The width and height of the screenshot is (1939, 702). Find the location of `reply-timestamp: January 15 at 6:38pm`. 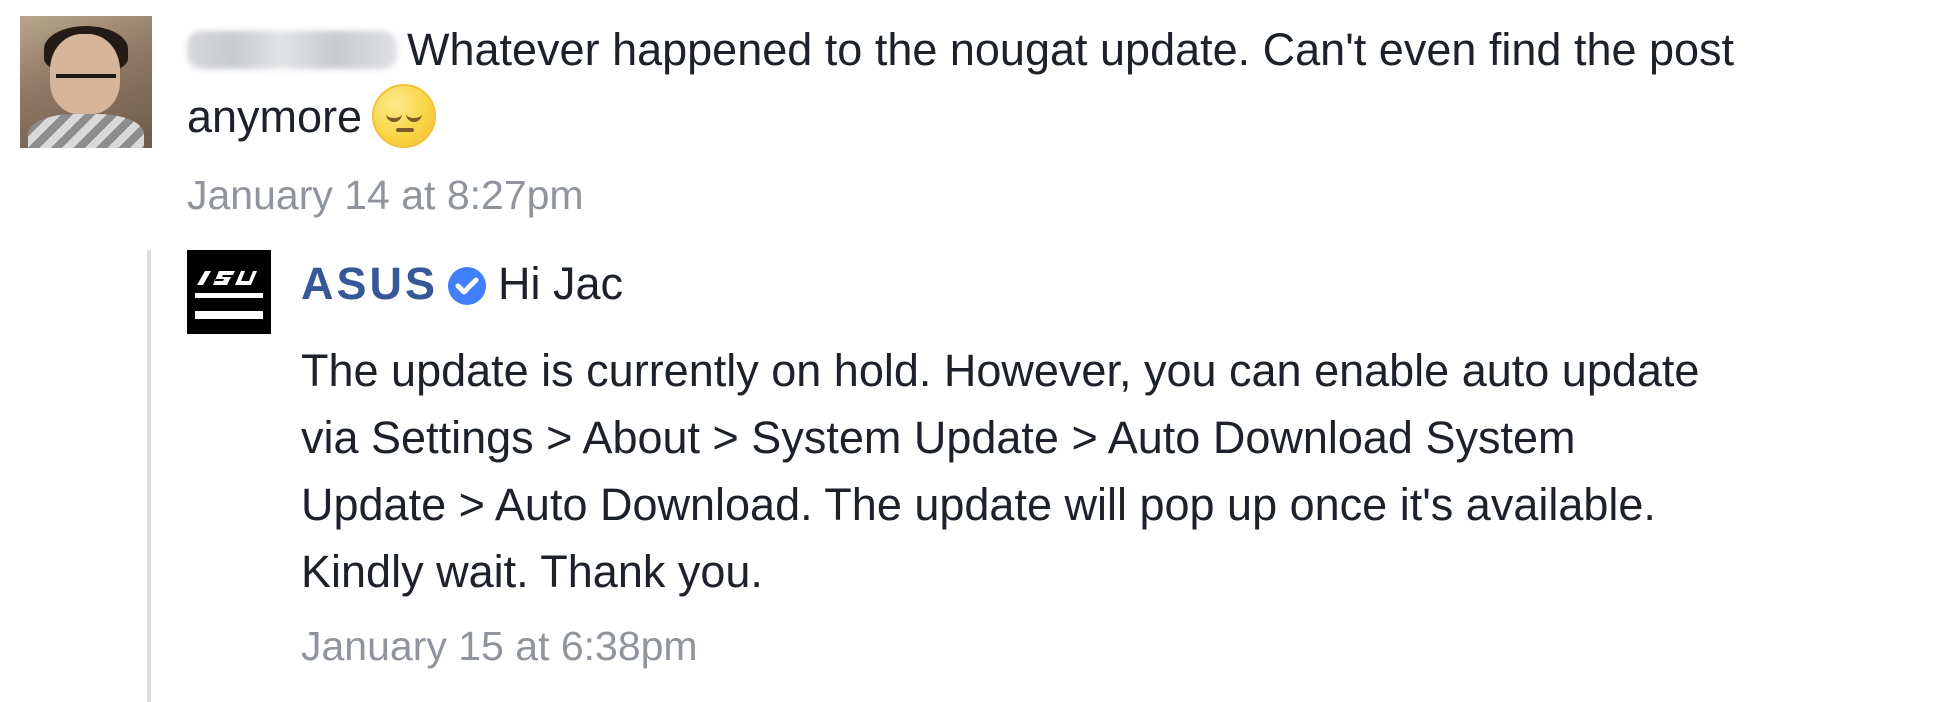

reply-timestamp: January 15 at 6:38pm is located at coordinates (1096, 646).